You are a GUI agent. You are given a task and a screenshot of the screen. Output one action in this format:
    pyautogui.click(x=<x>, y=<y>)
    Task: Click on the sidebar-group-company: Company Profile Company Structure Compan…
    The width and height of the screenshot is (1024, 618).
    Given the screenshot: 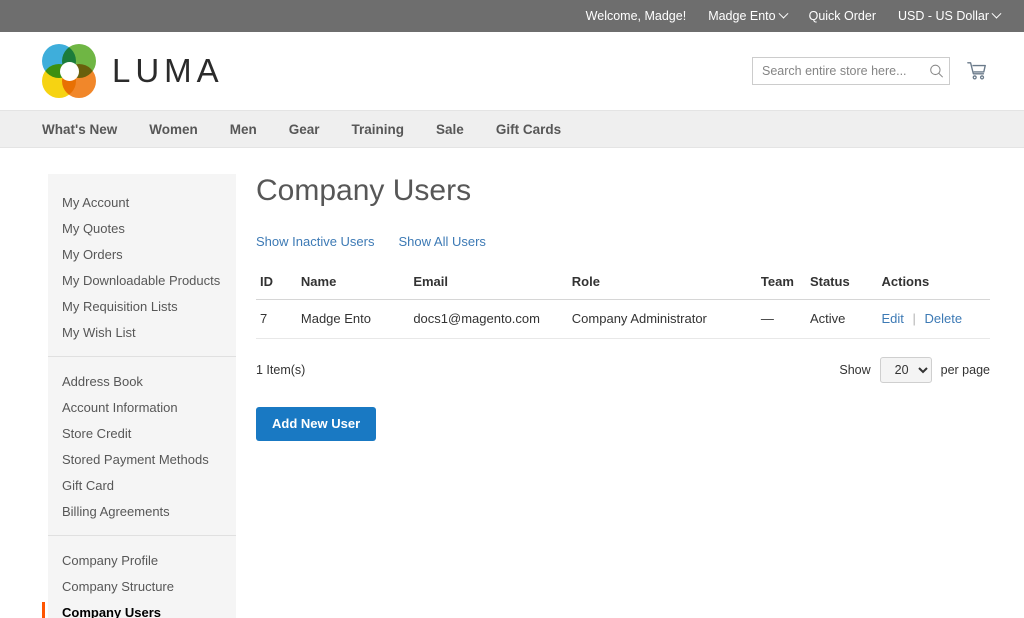 What is the action you would take?
    pyautogui.click(x=139, y=576)
    